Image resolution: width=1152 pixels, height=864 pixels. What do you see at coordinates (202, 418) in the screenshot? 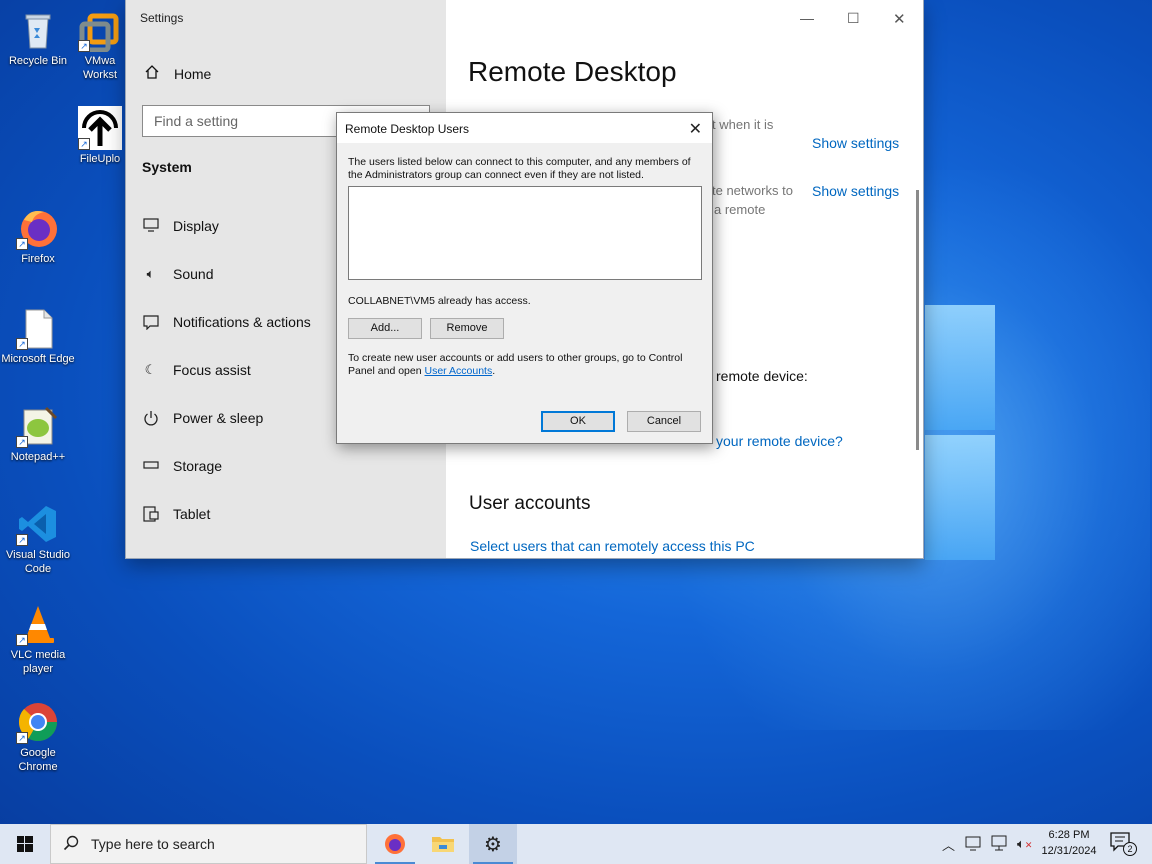
I see `nav-item-power-sleep: Power & sleep` at bounding box center [202, 418].